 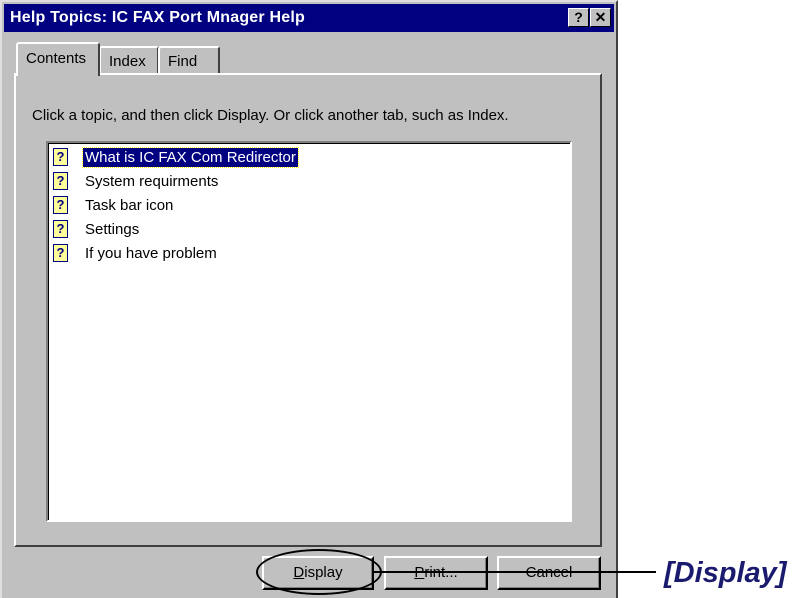 I want to click on window-title: Help Topics: IC FAX Port Mnager Help, so click(x=157, y=17).